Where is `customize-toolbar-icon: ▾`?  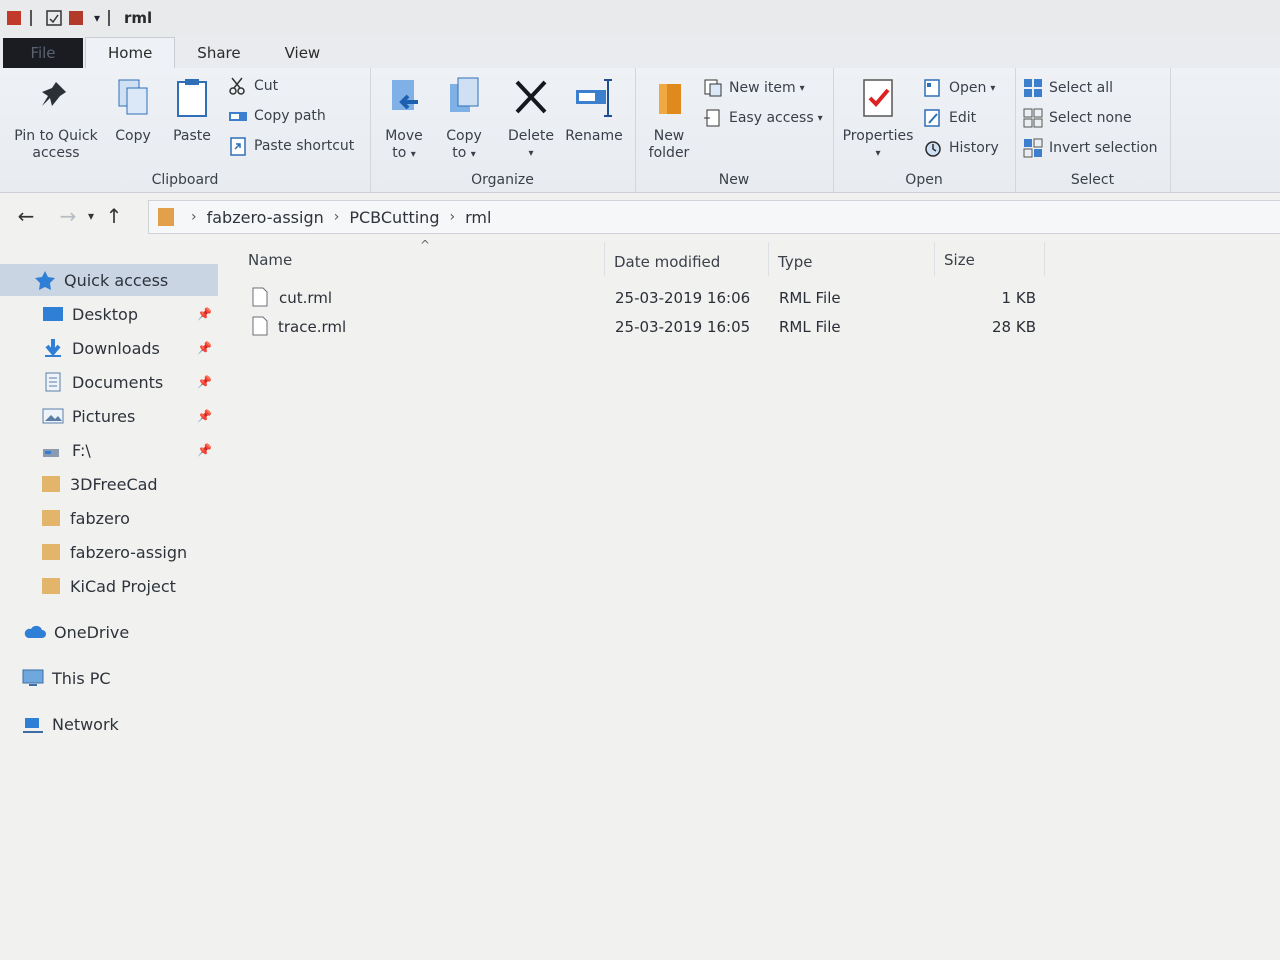
customize-toolbar-icon: ▾ is located at coordinates (97, 18).